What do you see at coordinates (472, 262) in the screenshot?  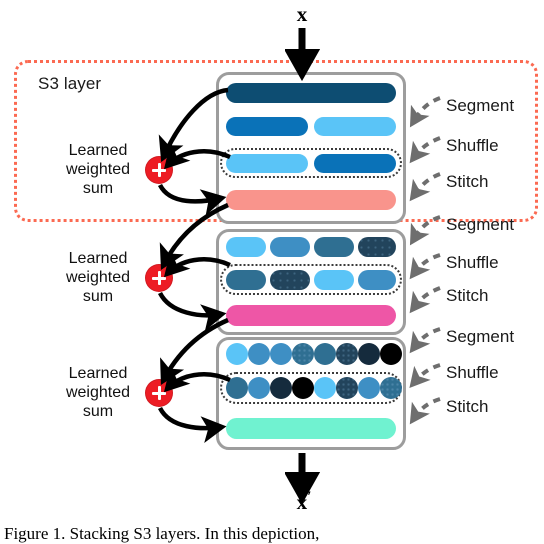 I see `op-label-shuffle-2: Shuffle` at bounding box center [472, 262].